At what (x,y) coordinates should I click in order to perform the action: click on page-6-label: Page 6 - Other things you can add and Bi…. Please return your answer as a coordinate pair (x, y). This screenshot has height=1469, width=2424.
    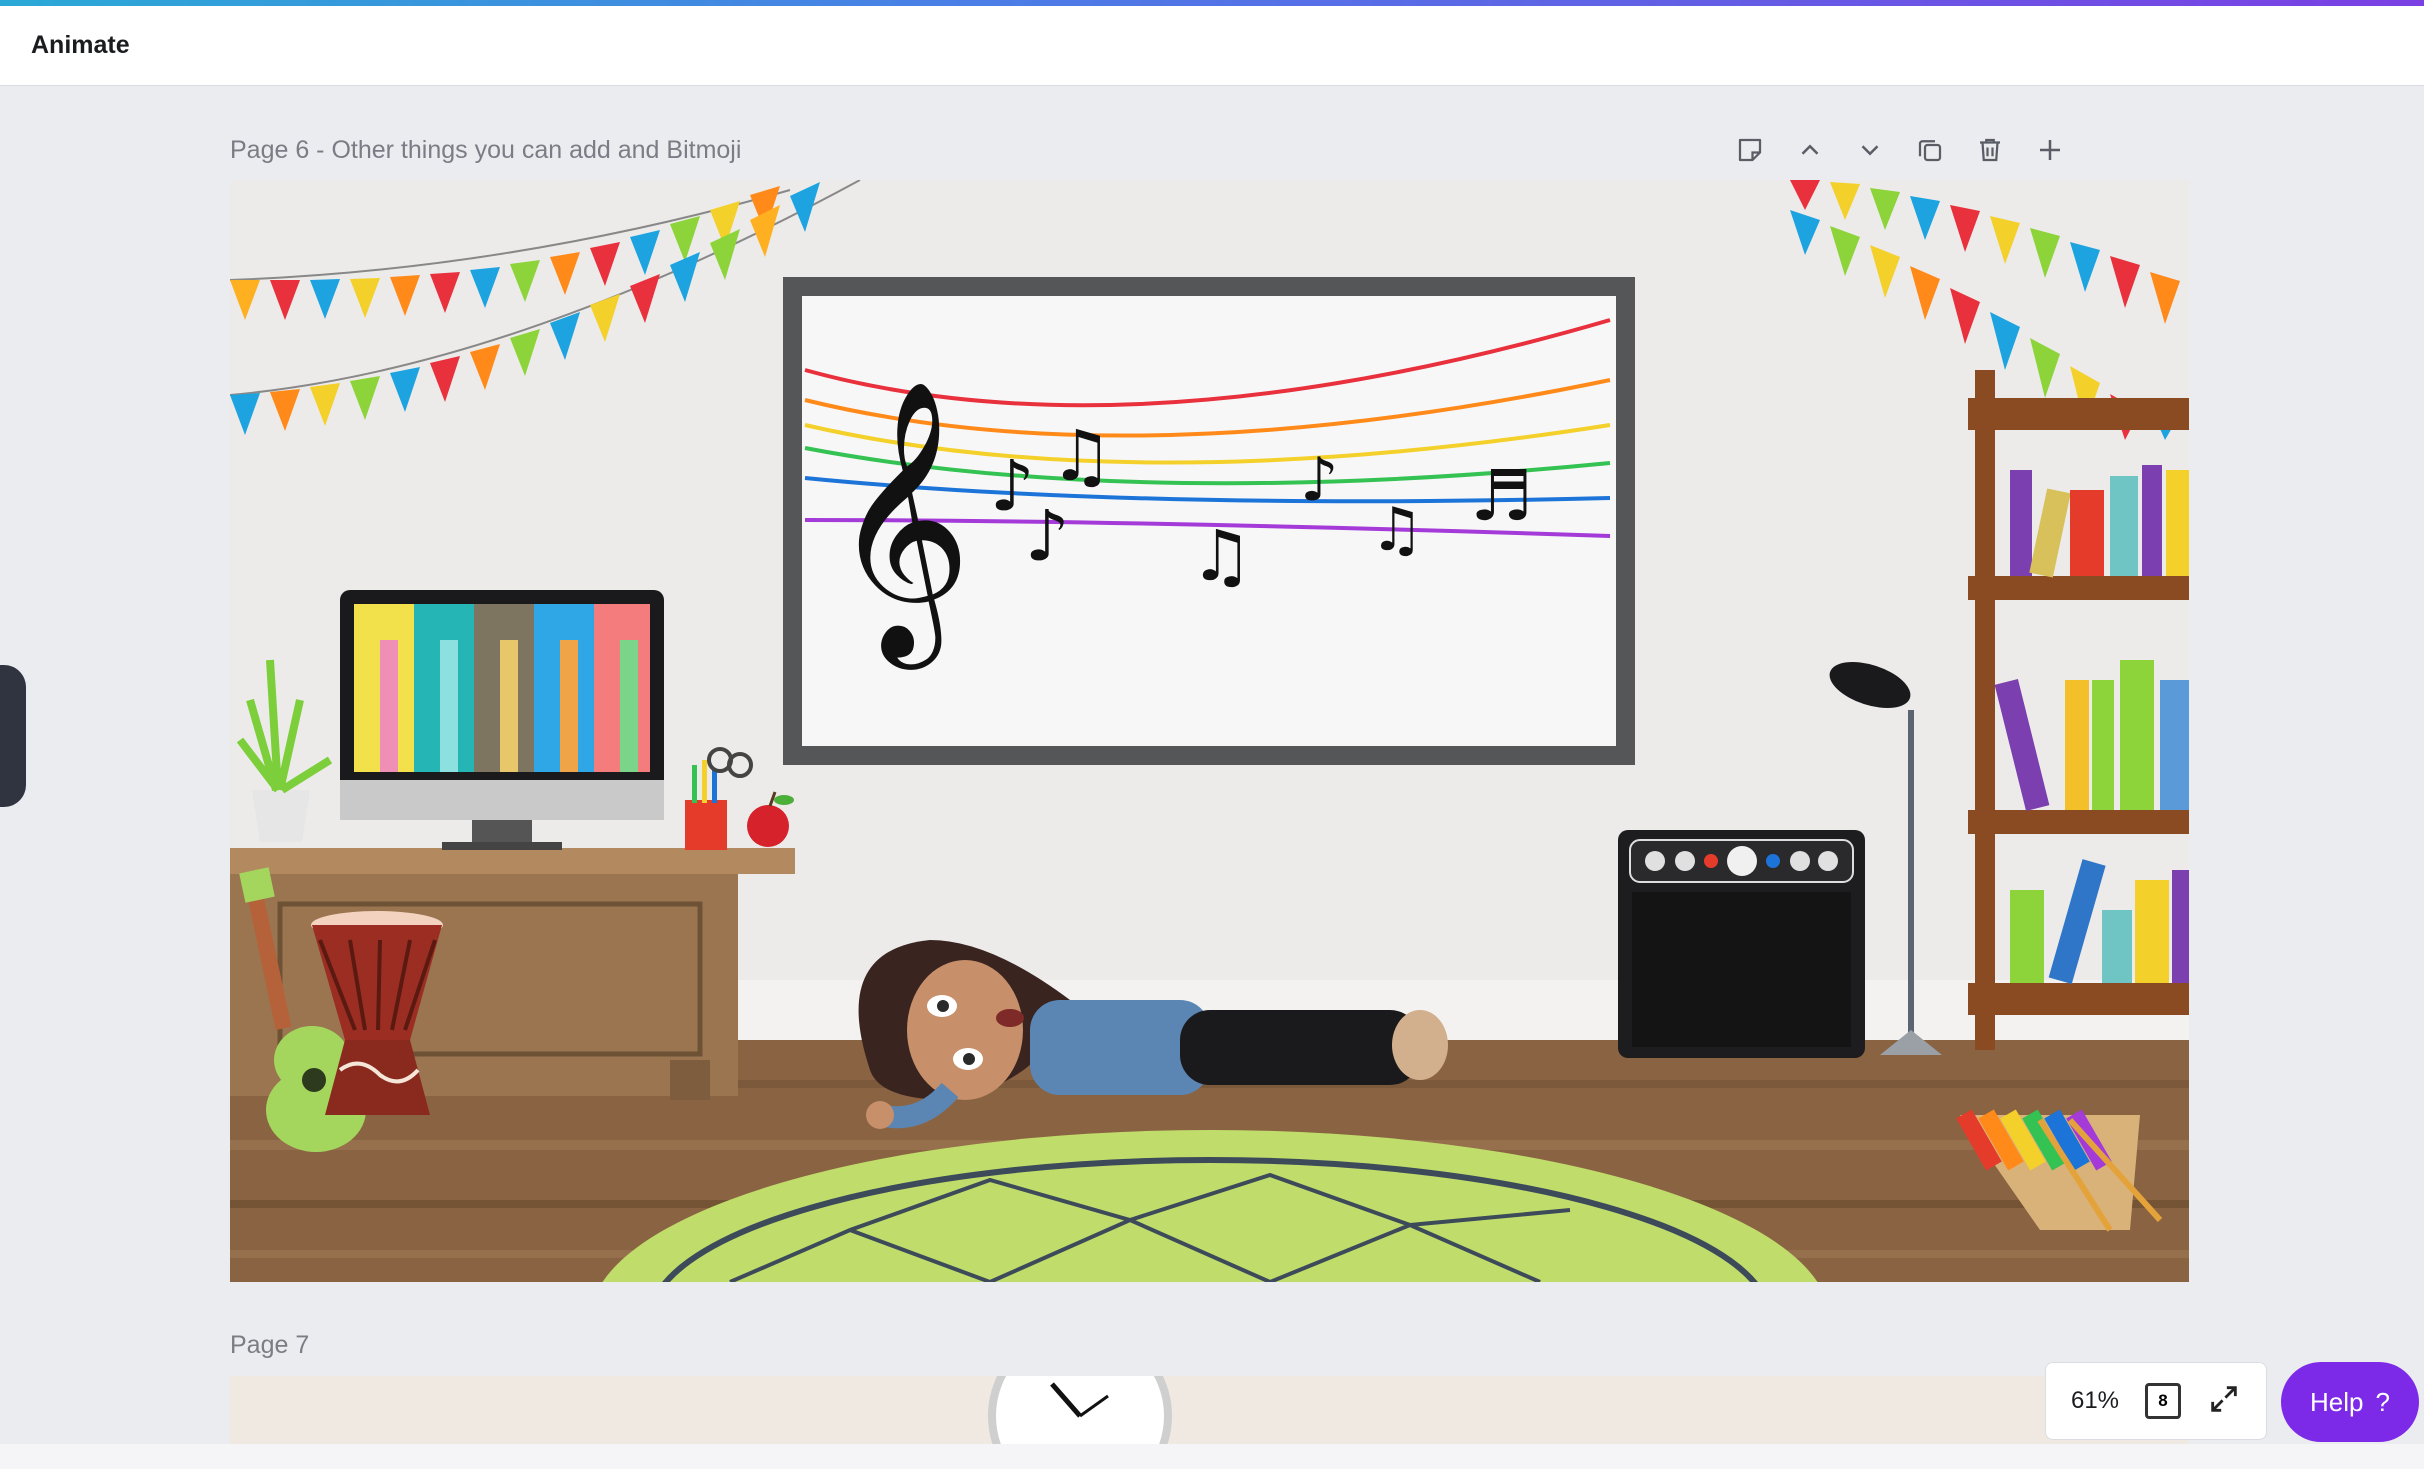
    Looking at the image, I should click on (486, 150).